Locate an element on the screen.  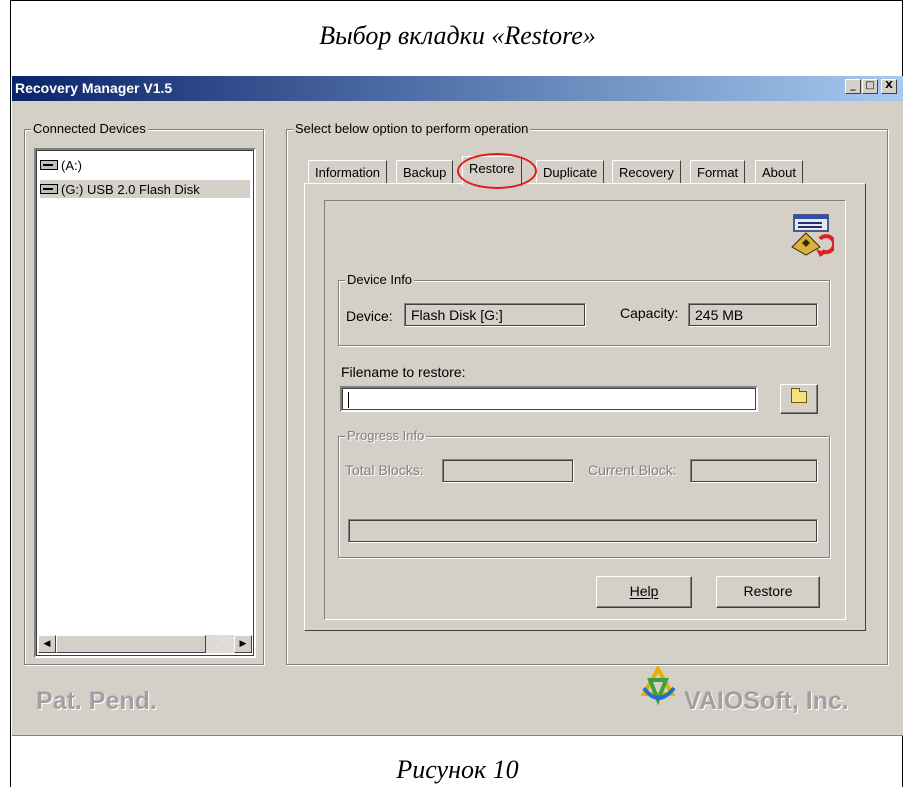
patent-pending-text: Pat. Pend. is located at coordinates (96, 701).